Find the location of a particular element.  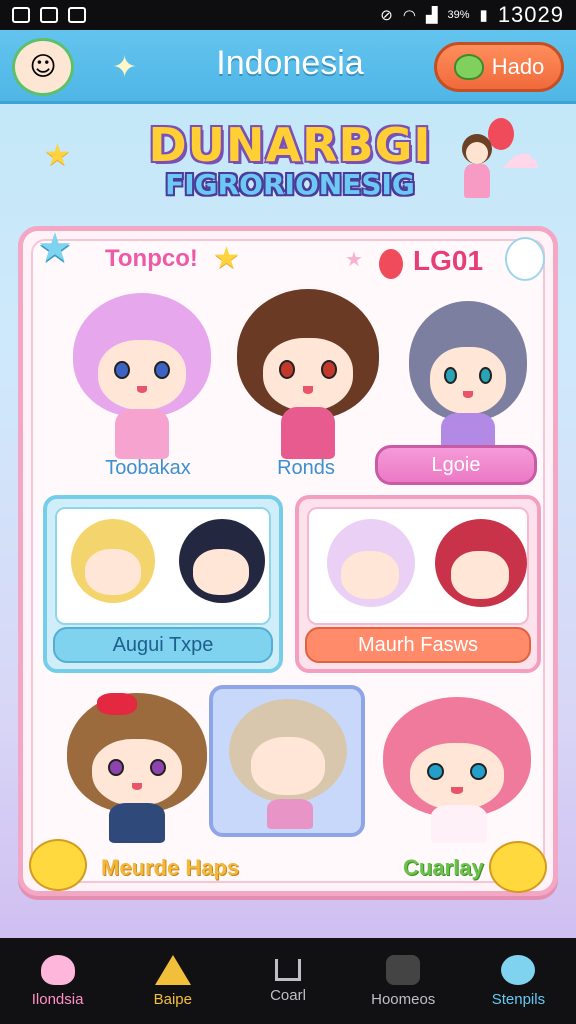

character-card-augui: Augui Txpe is located at coordinates (163, 584).